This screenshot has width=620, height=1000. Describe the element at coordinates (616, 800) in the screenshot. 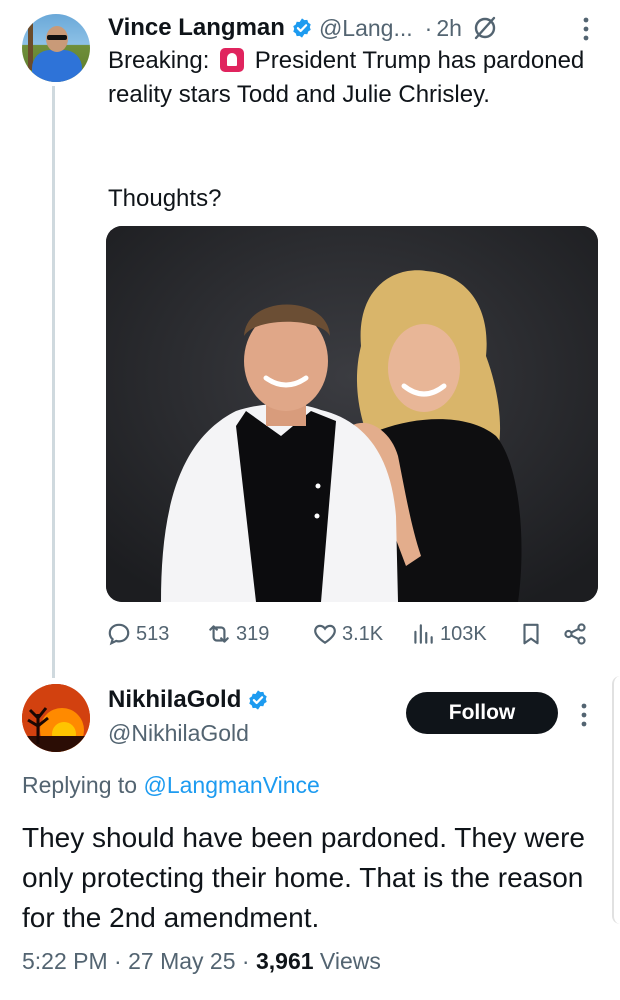

I see `scrollbar` at that location.